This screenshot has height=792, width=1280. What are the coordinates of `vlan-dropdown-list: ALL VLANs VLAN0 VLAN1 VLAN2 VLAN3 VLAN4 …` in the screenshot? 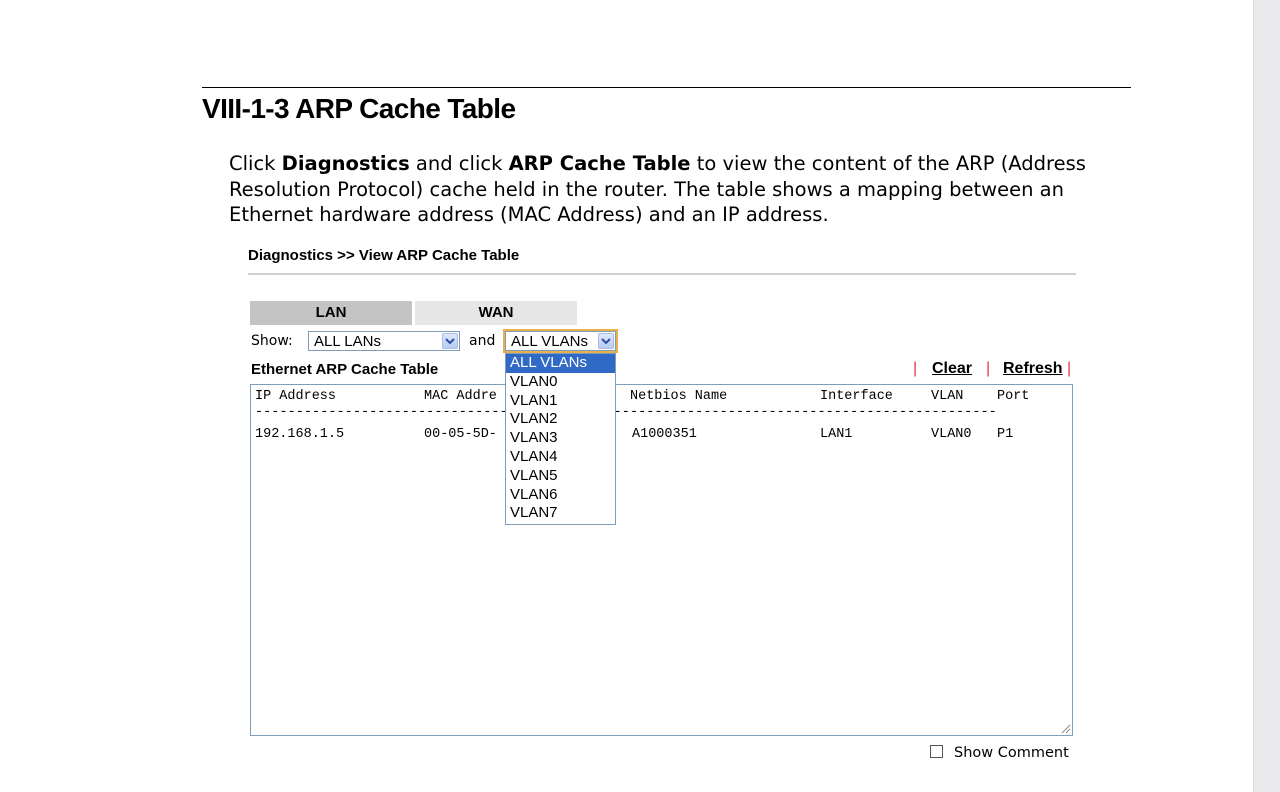 It's located at (560, 439).